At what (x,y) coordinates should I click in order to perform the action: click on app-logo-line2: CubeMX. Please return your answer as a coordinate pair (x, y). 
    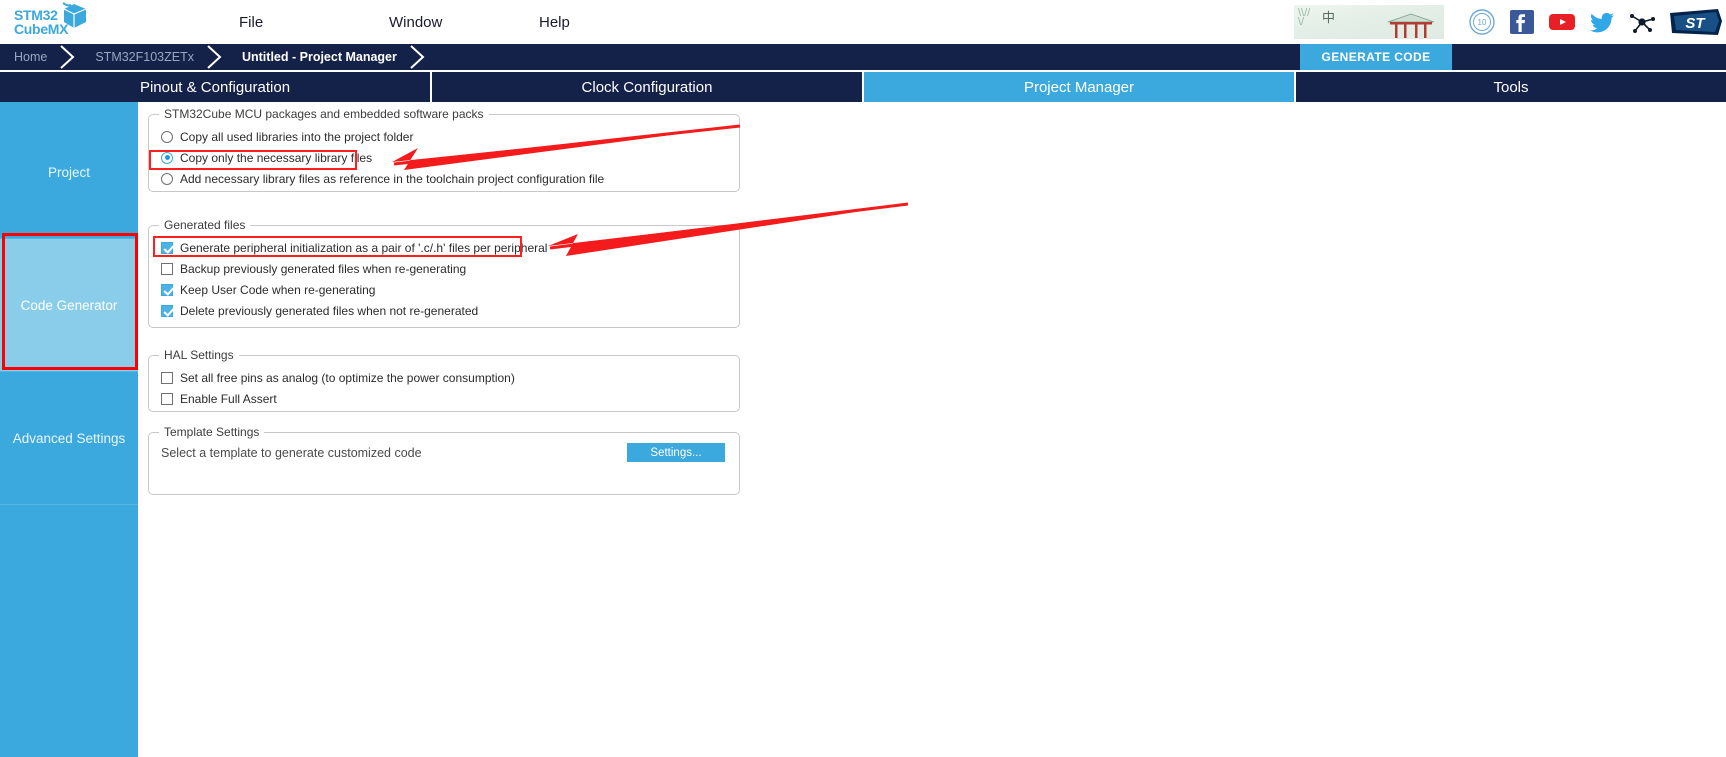
    Looking at the image, I should click on (41, 29).